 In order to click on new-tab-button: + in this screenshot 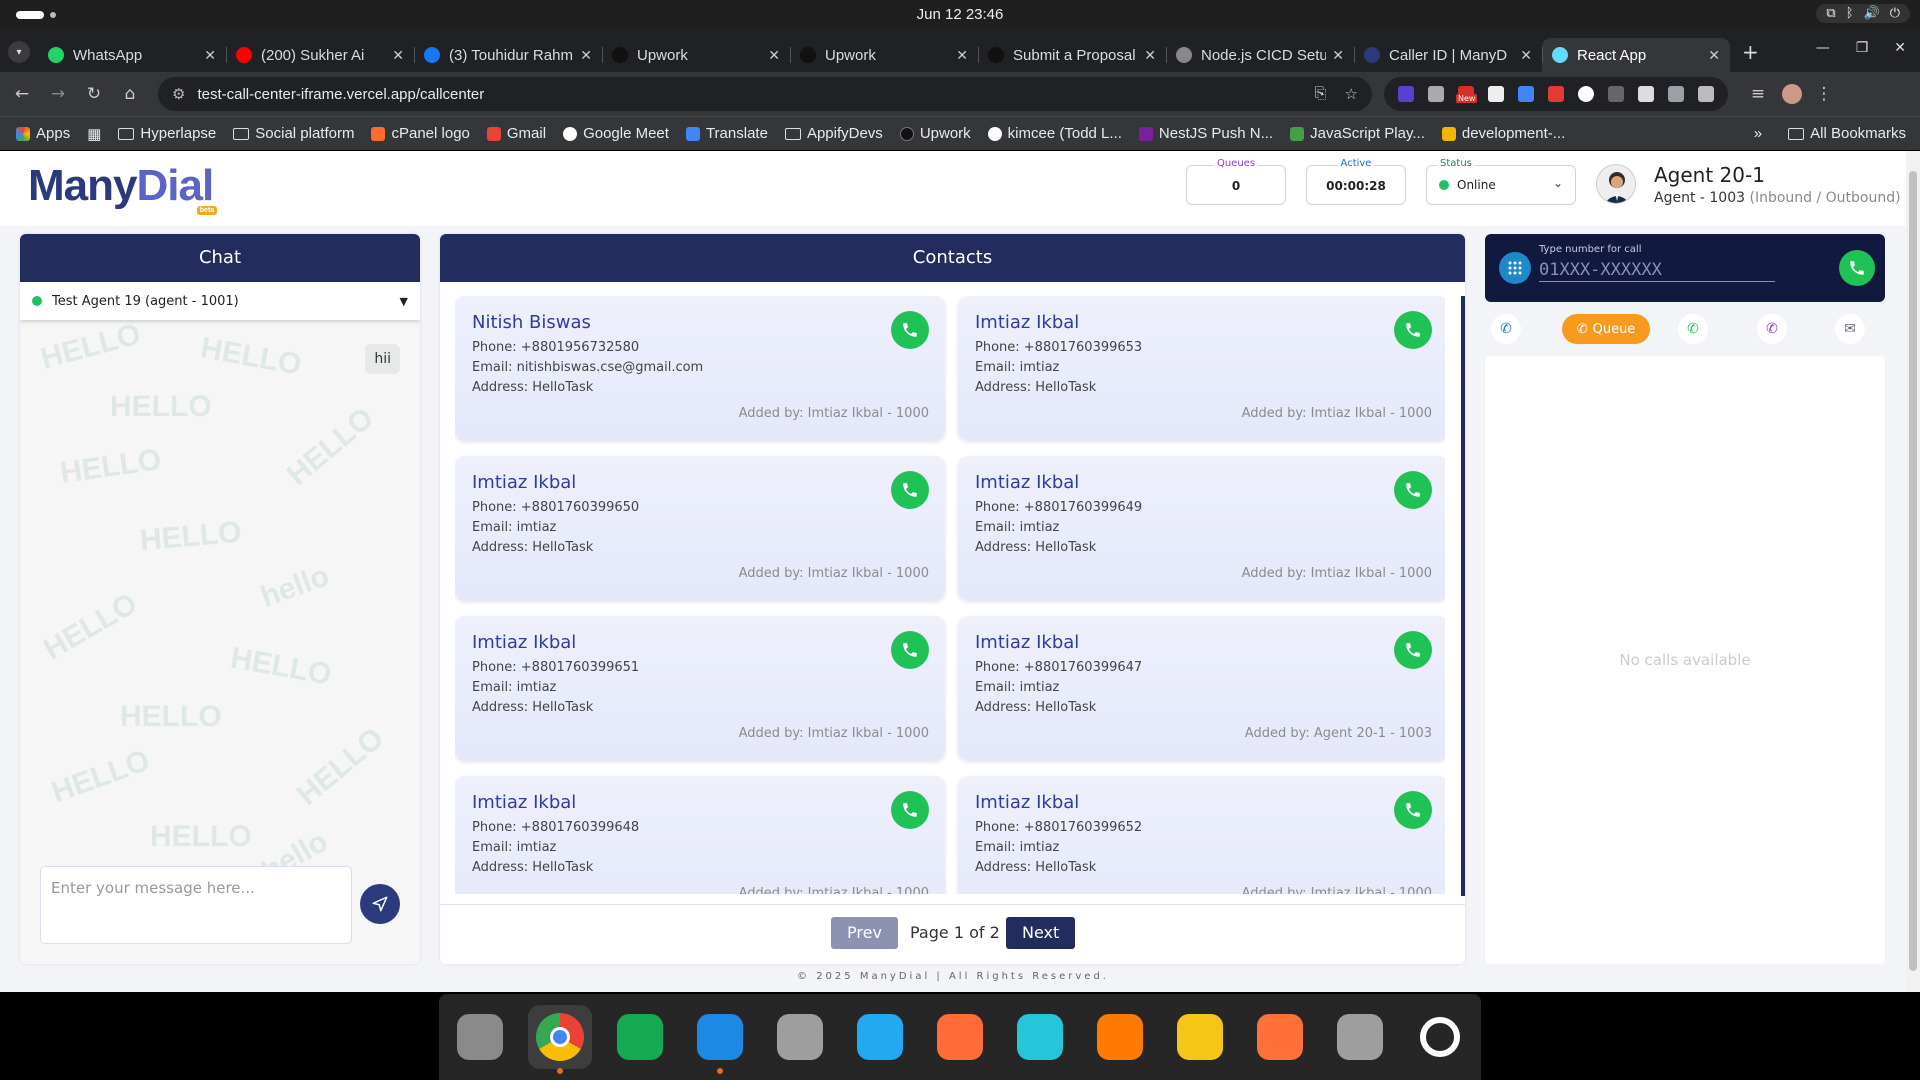, I will do `click(1750, 52)`.